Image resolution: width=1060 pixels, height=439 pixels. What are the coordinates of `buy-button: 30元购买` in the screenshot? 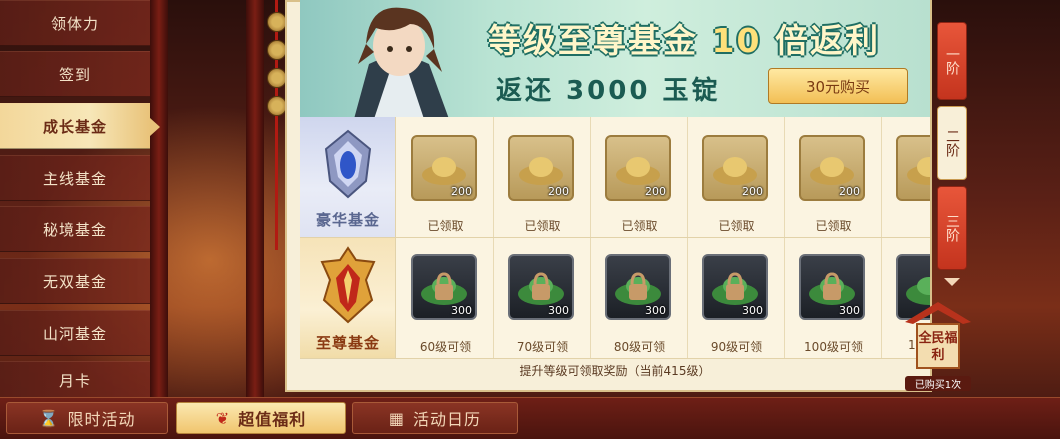 It's located at (838, 86).